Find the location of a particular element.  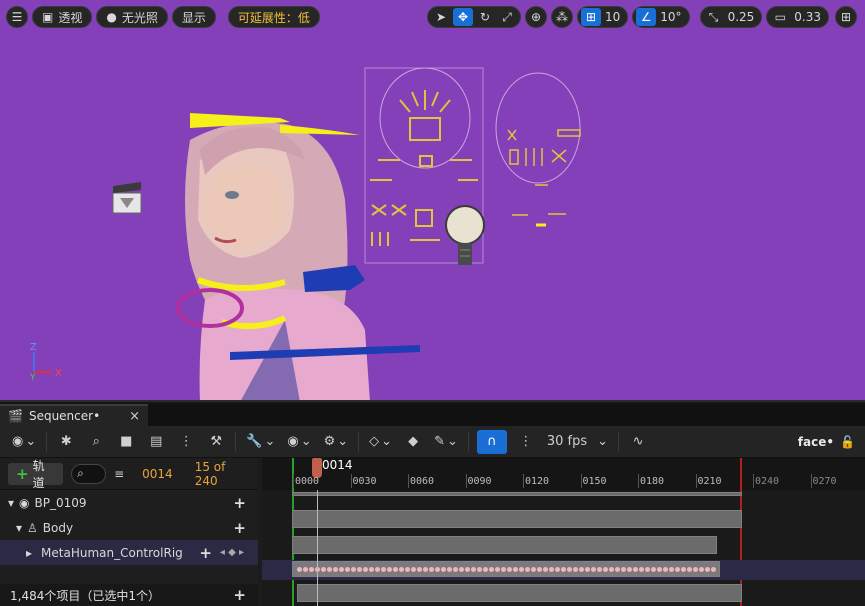

grid-snap-value: 10 is located at coordinates (613, 17).